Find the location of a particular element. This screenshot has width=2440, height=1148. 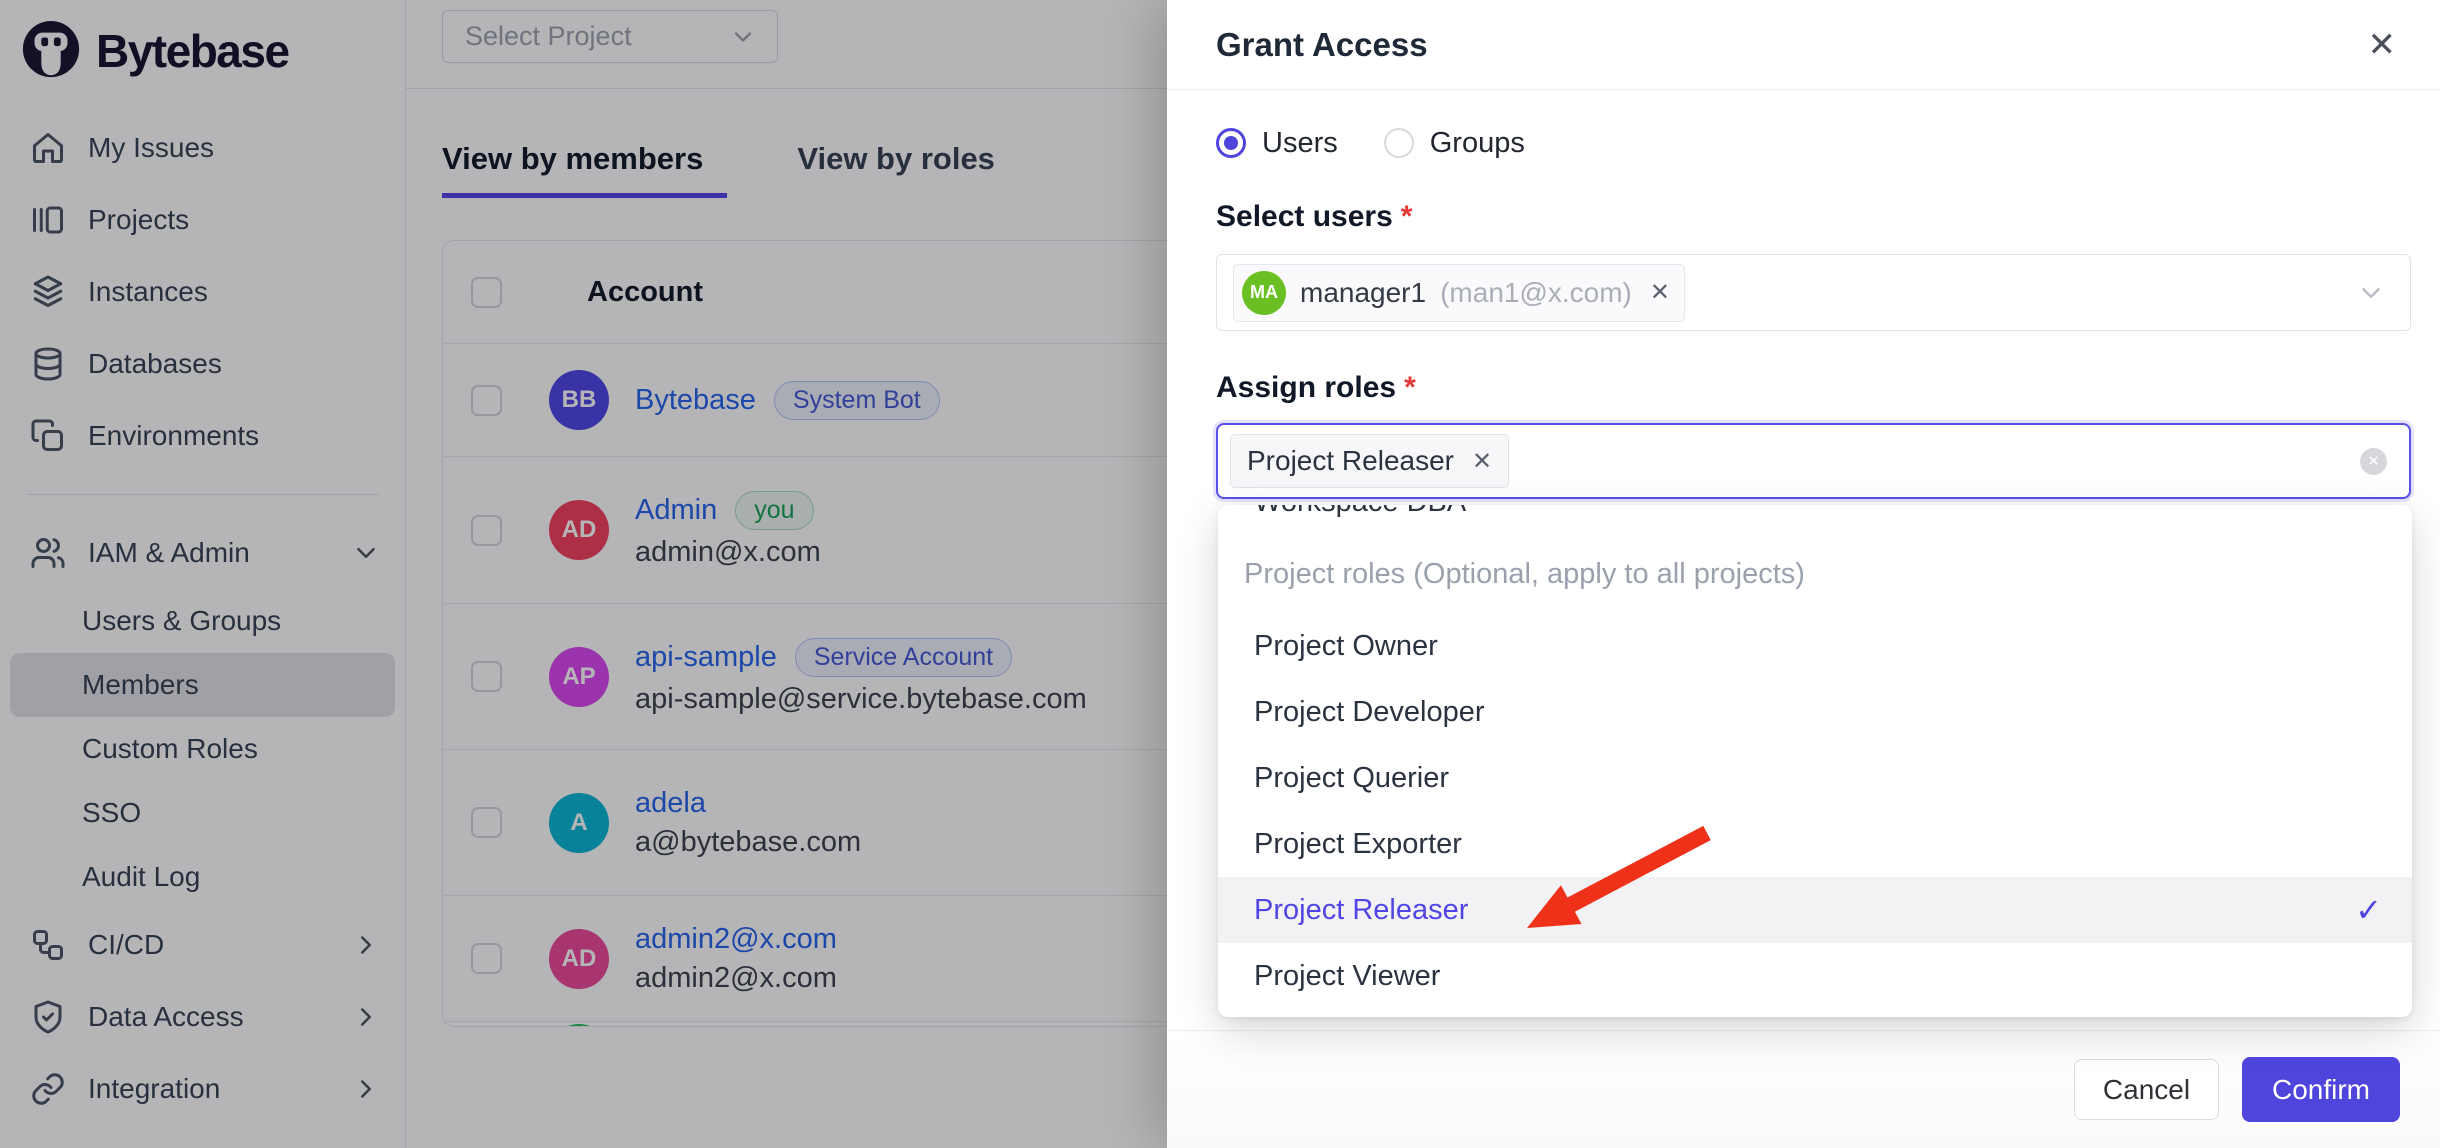

cancel-button: Cancel is located at coordinates (2146, 1089).